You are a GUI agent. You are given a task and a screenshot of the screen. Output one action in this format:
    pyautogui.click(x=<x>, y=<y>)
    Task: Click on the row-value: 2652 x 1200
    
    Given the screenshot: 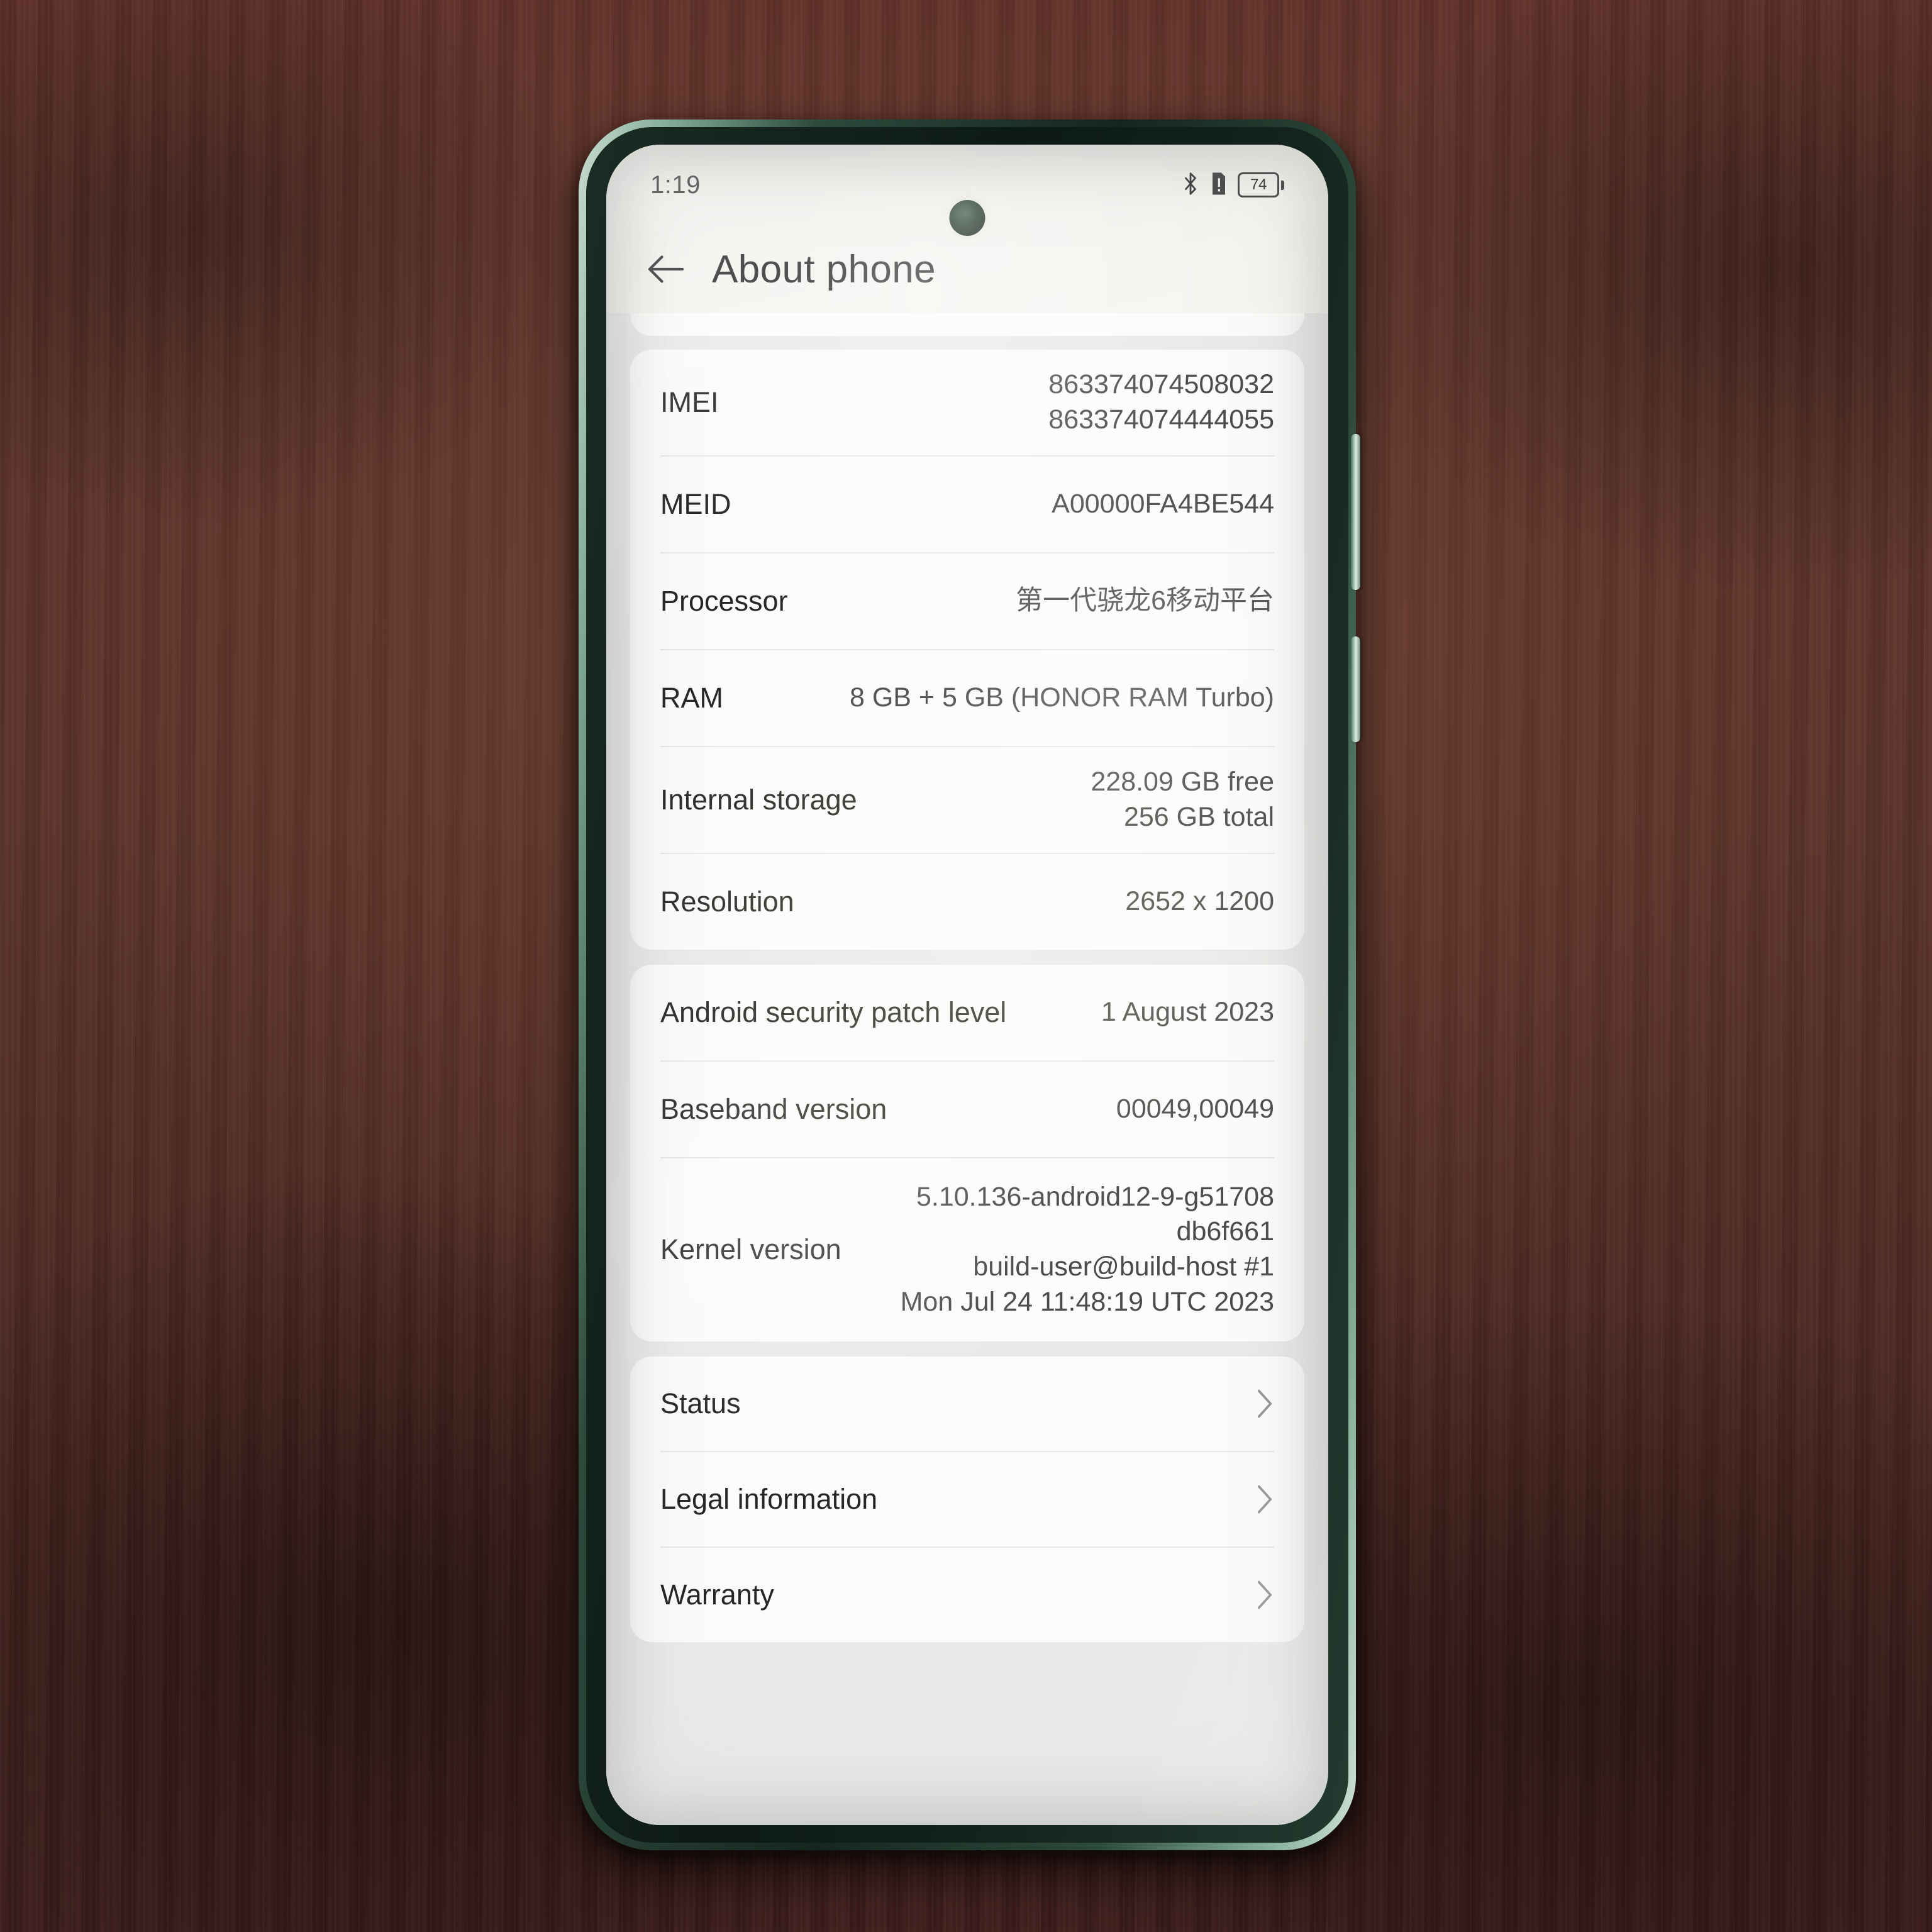 What is the action you would take?
    pyautogui.click(x=1199, y=901)
    